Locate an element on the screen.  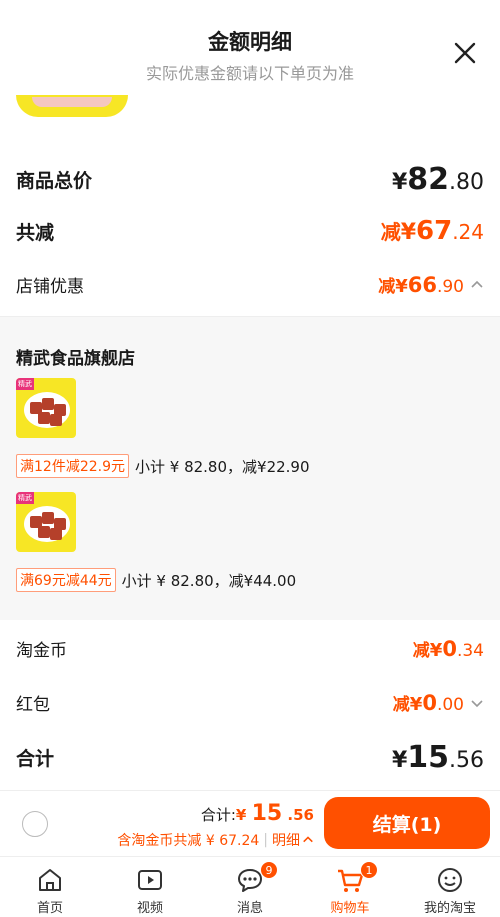
checkout-total-prefix: 合计: is located at coordinates (218, 815).